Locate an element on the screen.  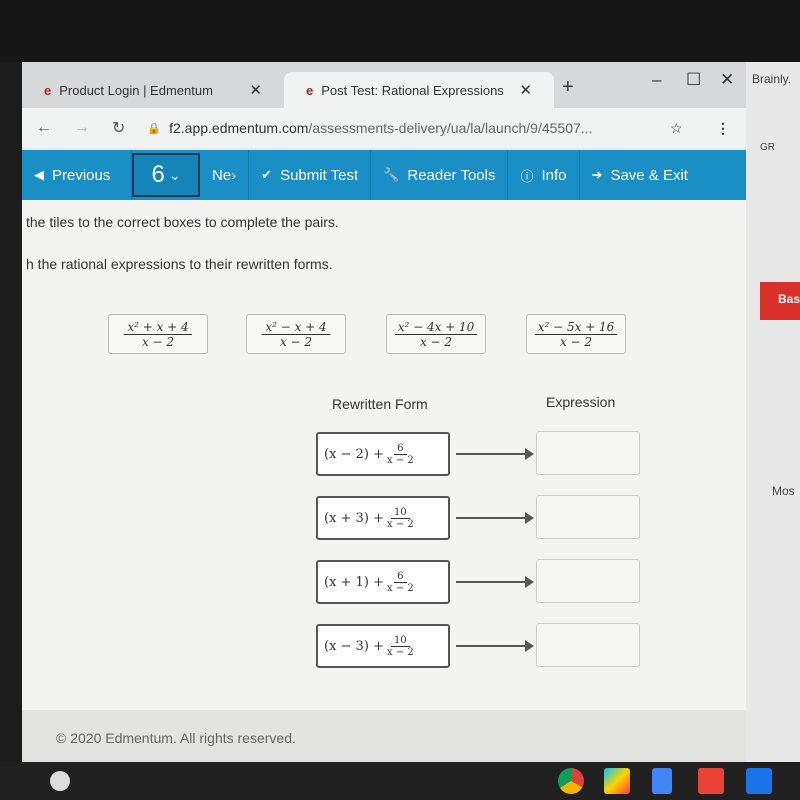
lock-icon: 🔒 is located at coordinates (154, 128).